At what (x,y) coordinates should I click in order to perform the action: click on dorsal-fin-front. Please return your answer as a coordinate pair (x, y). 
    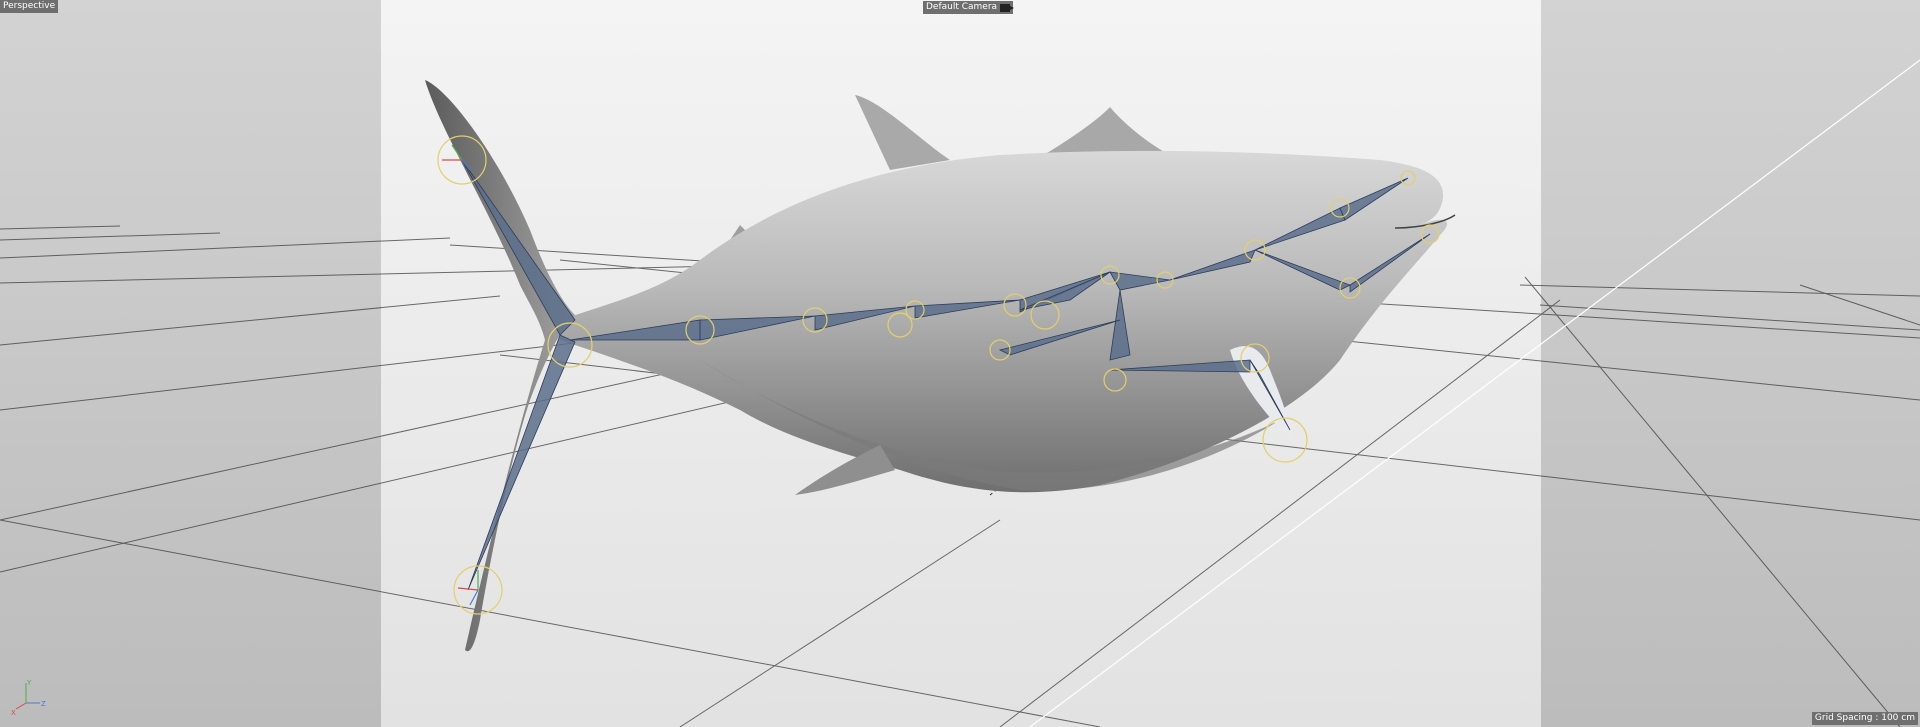
    Looking at the image, I should click on (902, 132).